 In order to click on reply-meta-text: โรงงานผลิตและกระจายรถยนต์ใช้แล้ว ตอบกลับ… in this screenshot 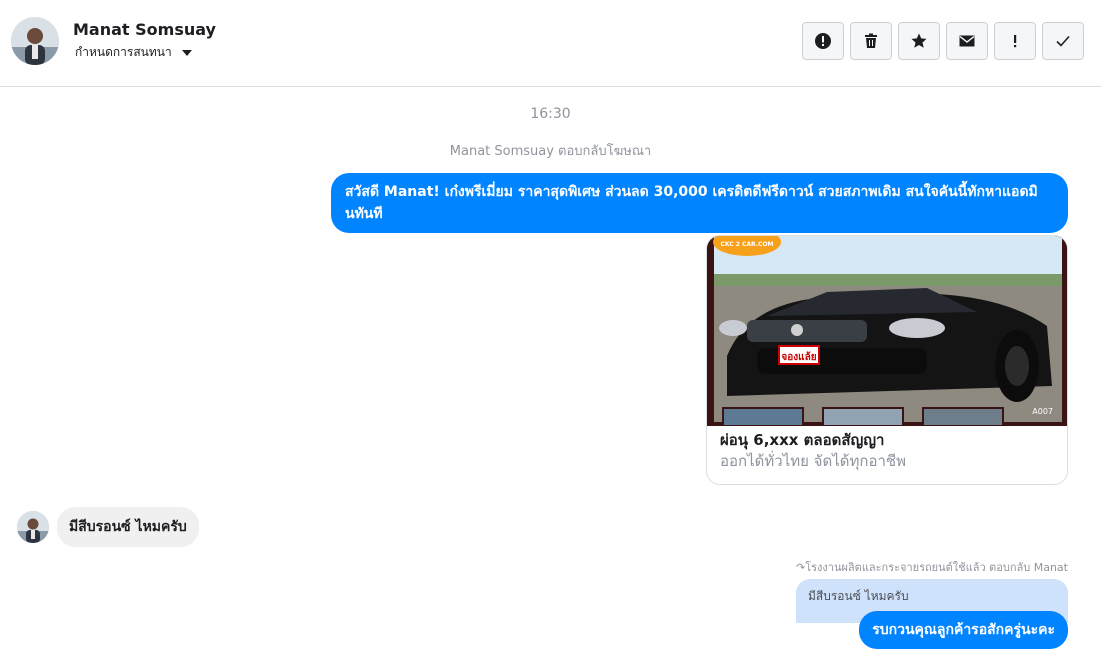, I will do `click(936, 567)`.